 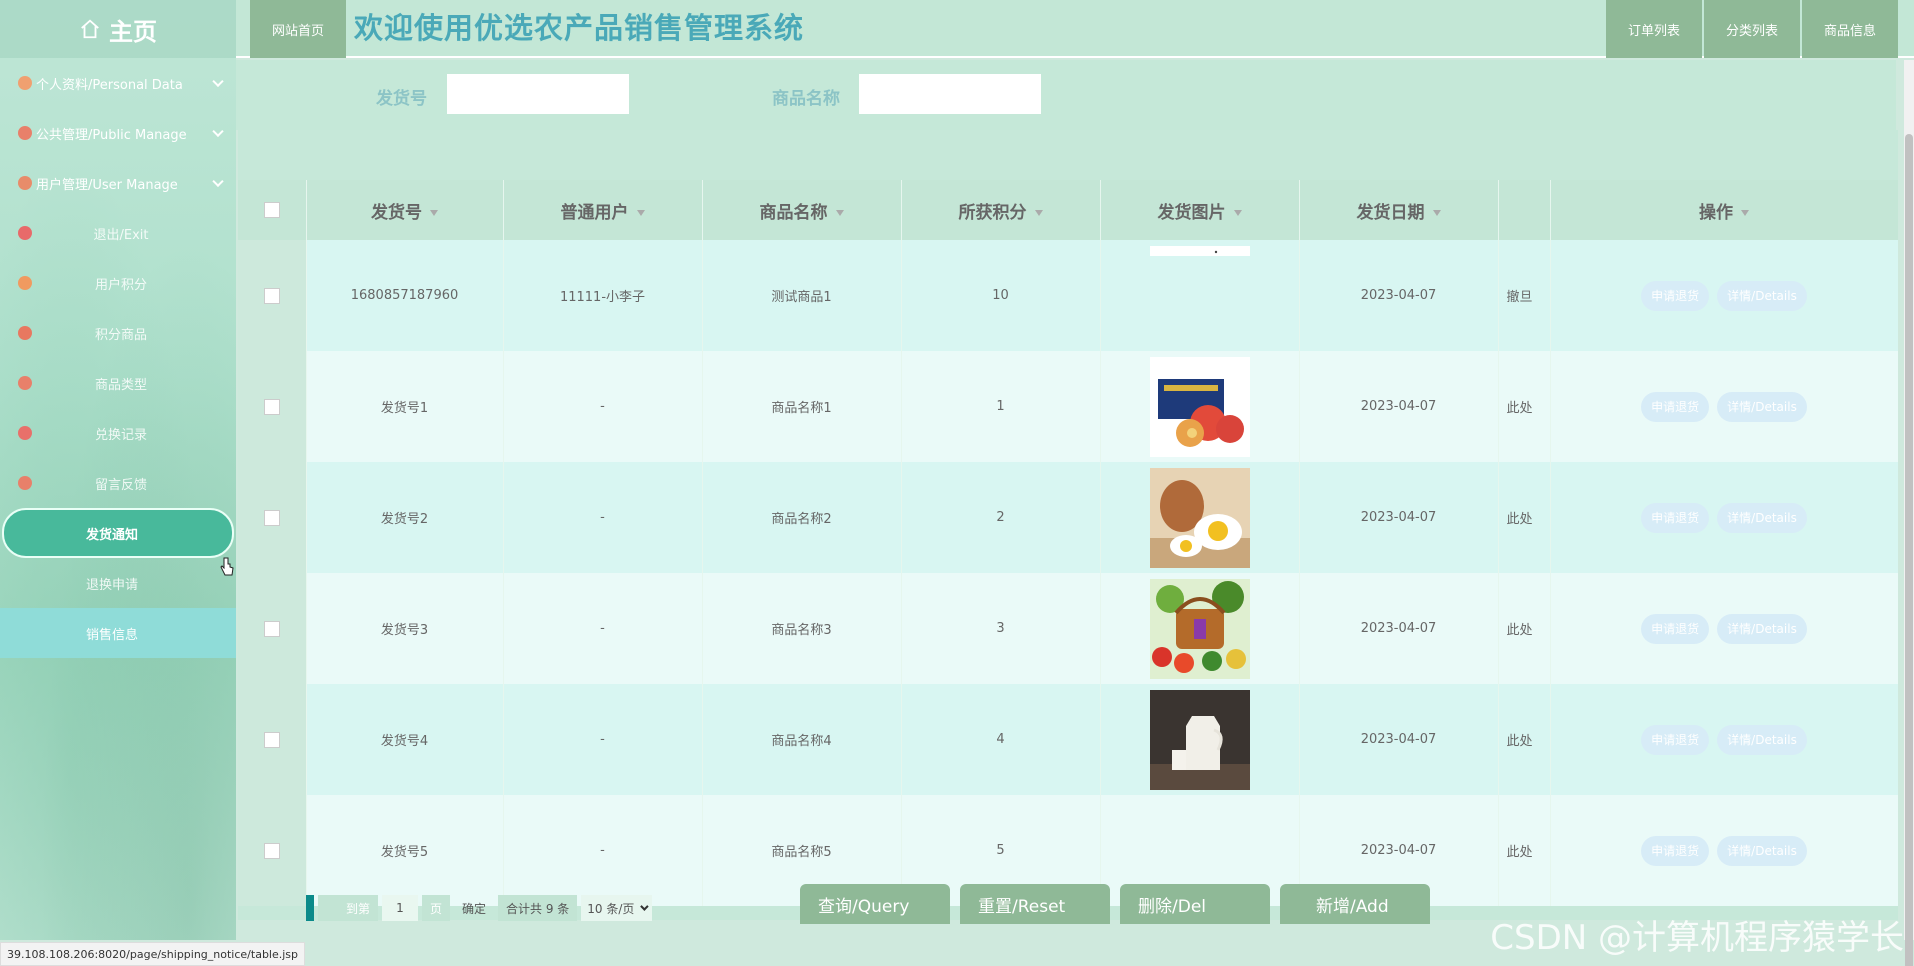 What do you see at coordinates (118, 633) in the screenshot?
I see `sidebar-item-11: 销售信息` at bounding box center [118, 633].